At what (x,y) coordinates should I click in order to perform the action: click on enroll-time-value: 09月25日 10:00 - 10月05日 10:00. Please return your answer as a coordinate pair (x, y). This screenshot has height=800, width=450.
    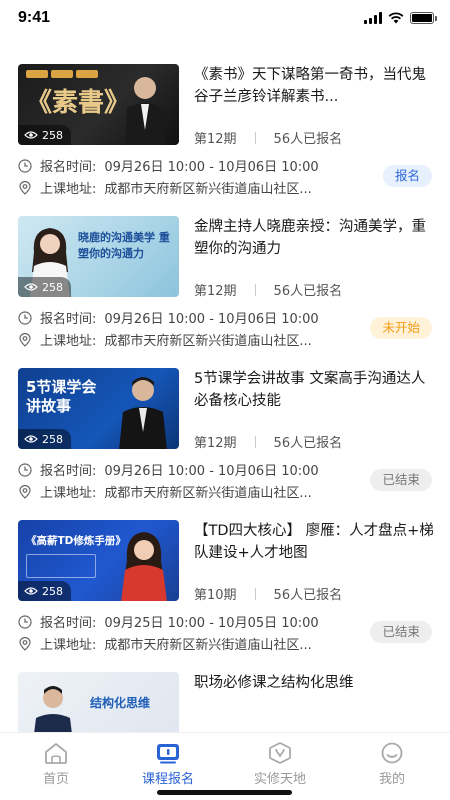
    Looking at the image, I should click on (211, 623).